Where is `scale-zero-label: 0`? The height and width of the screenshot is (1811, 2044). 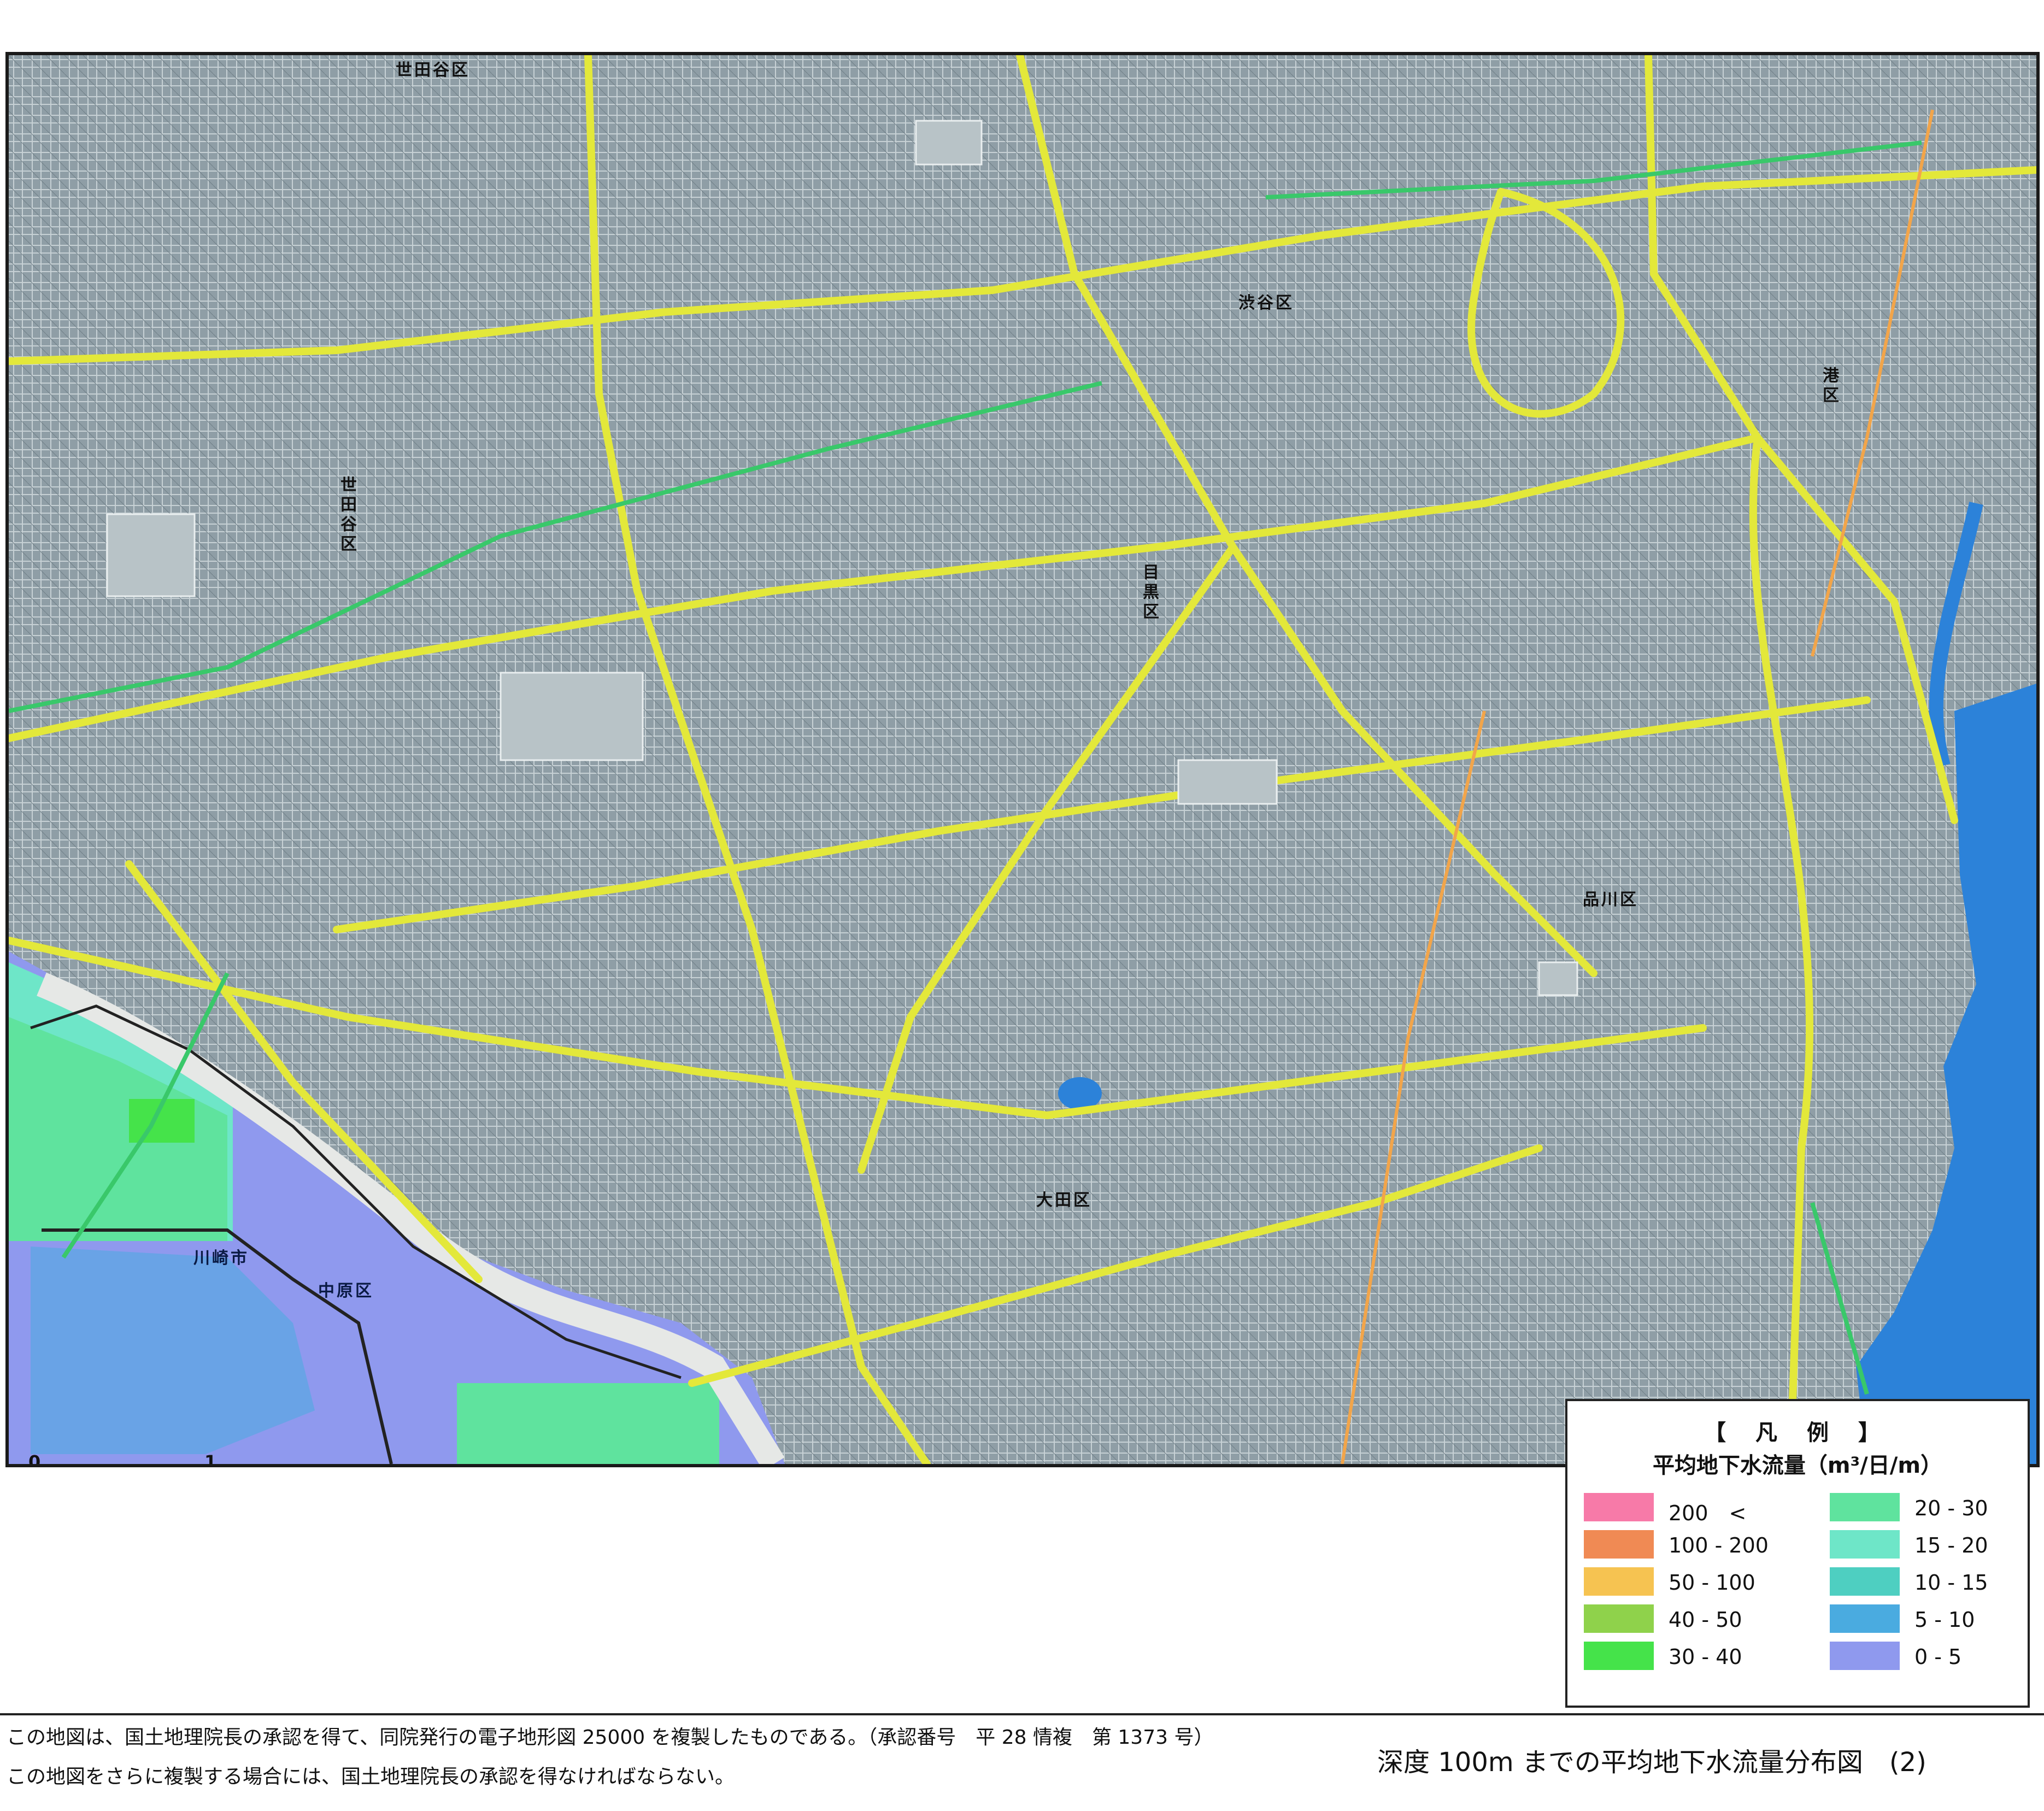 scale-zero-label: 0 is located at coordinates (34, 1459).